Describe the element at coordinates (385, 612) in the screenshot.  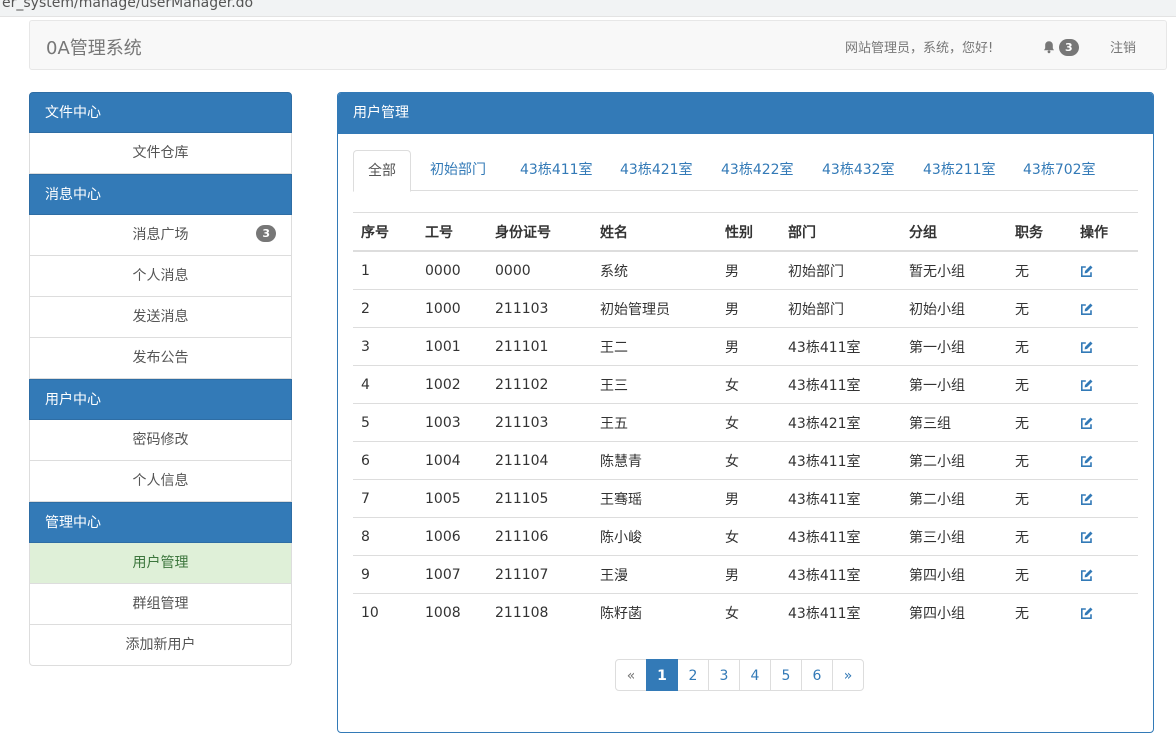
I see `cell-index: 10` at that location.